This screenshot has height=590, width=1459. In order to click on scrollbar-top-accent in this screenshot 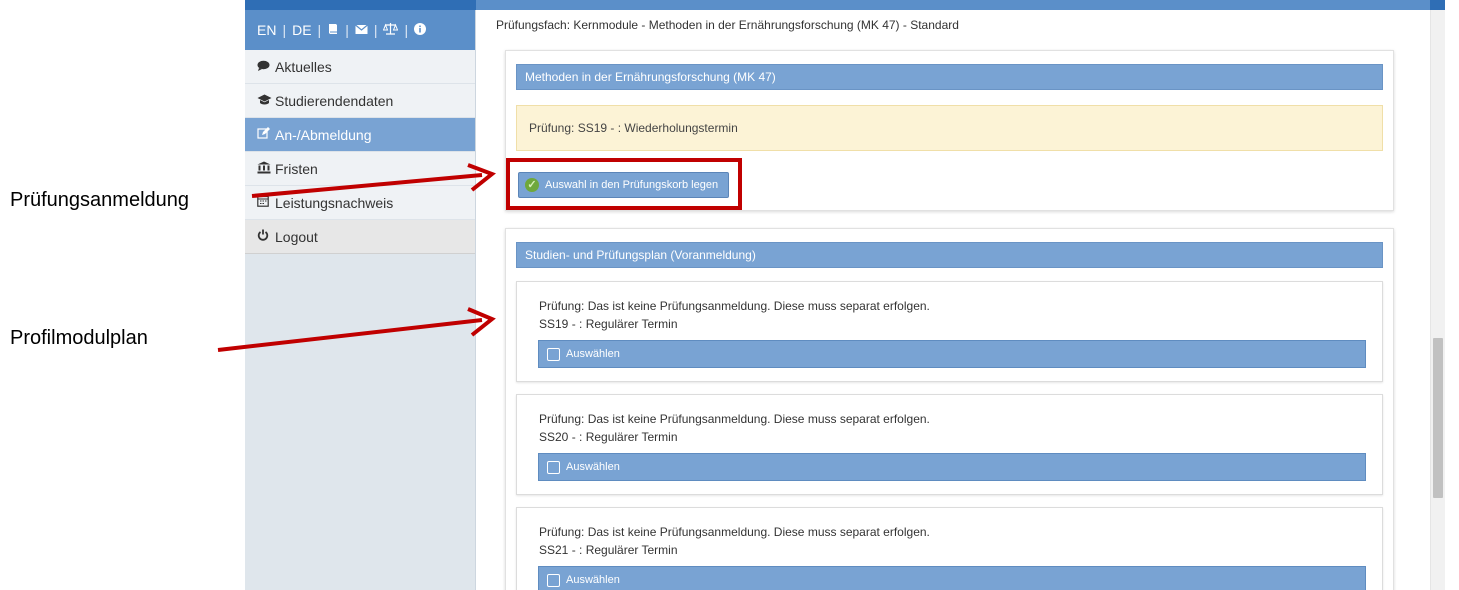, I will do `click(1437, 5)`.